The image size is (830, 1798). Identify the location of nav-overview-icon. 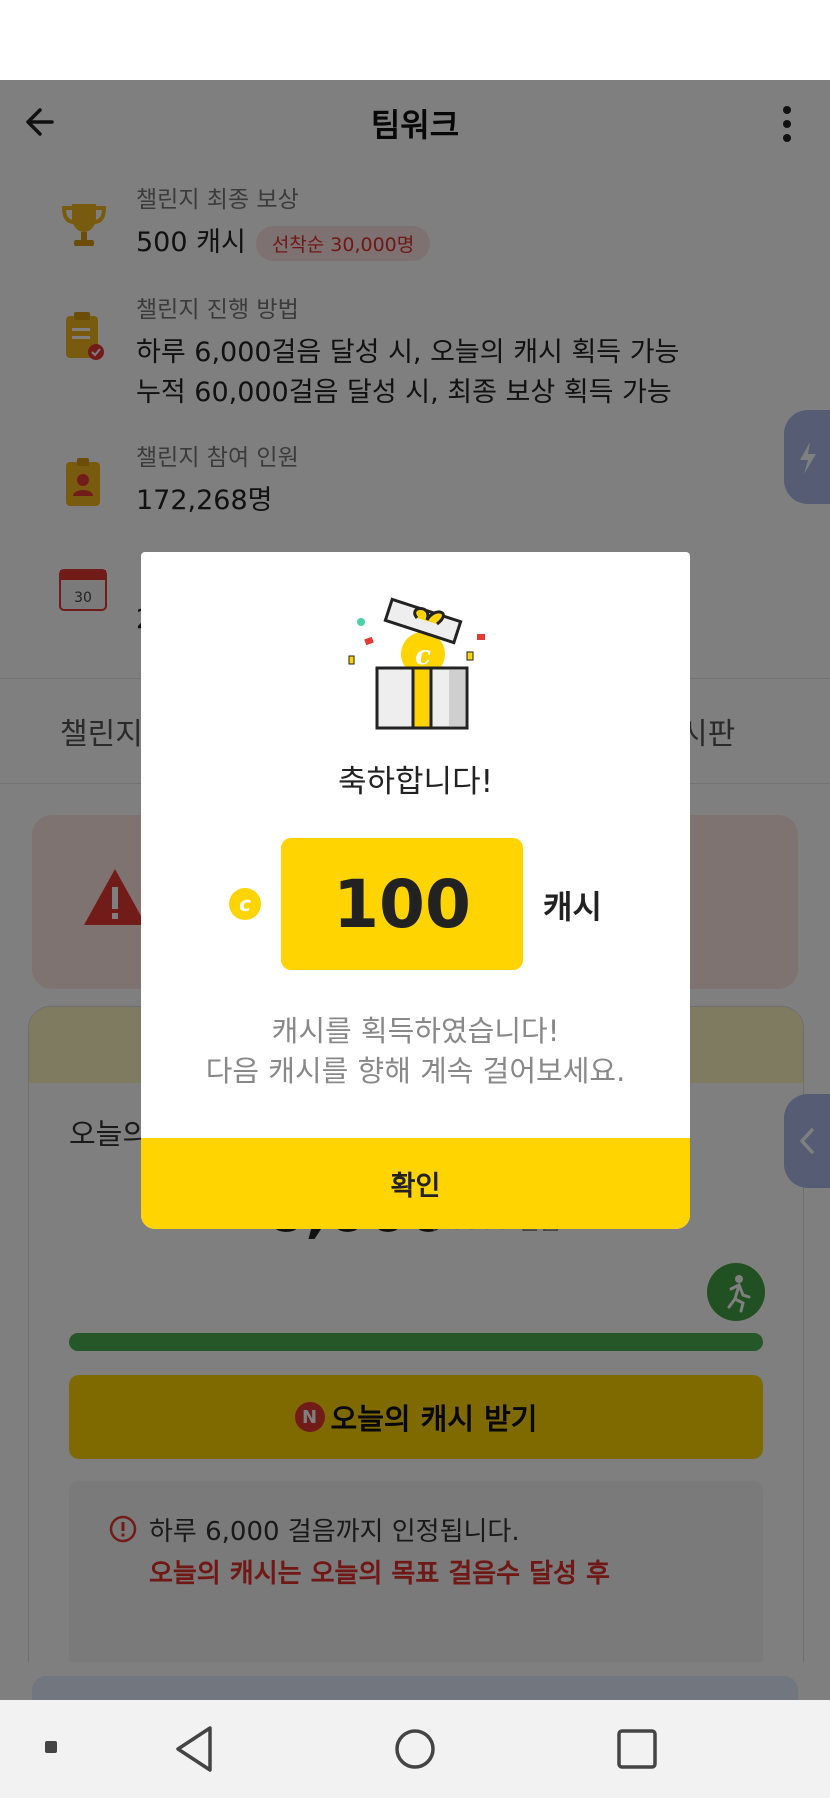
(637, 1749).